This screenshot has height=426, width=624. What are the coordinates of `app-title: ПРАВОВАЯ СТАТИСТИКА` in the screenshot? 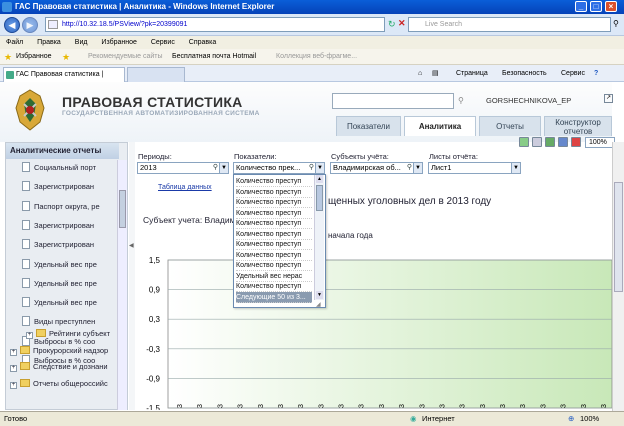 It's located at (152, 102).